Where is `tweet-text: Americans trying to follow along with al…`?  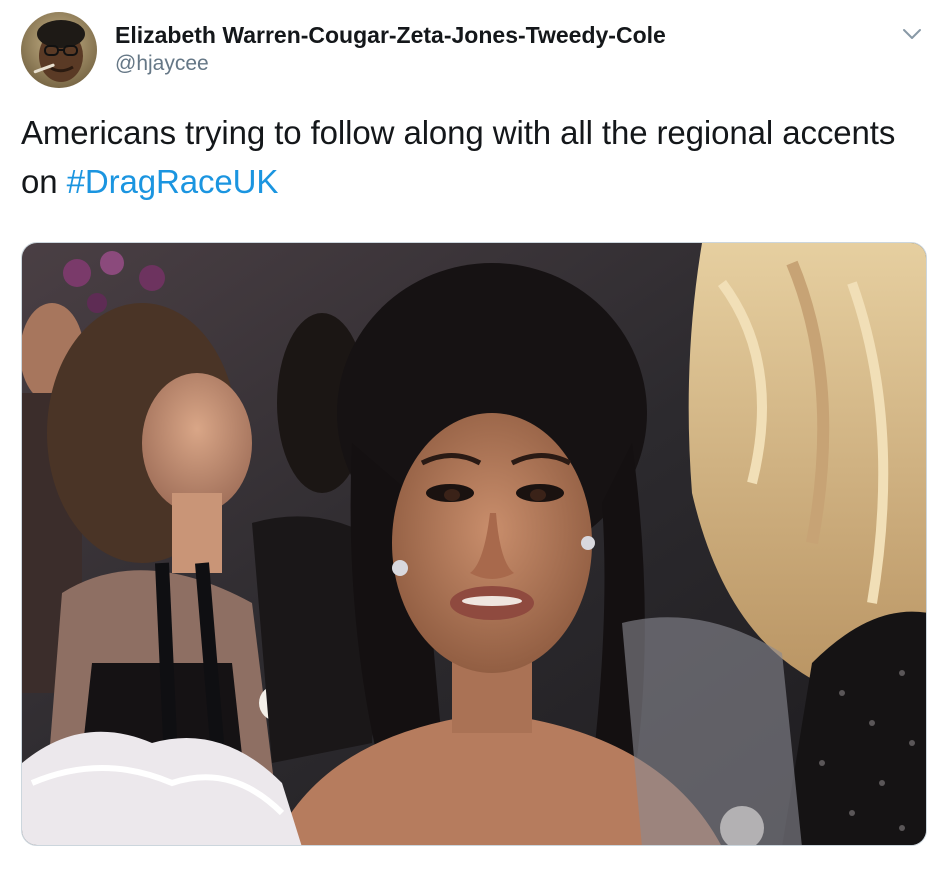
tweet-text: Americans trying to follow along with al… is located at coordinates (471, 157).